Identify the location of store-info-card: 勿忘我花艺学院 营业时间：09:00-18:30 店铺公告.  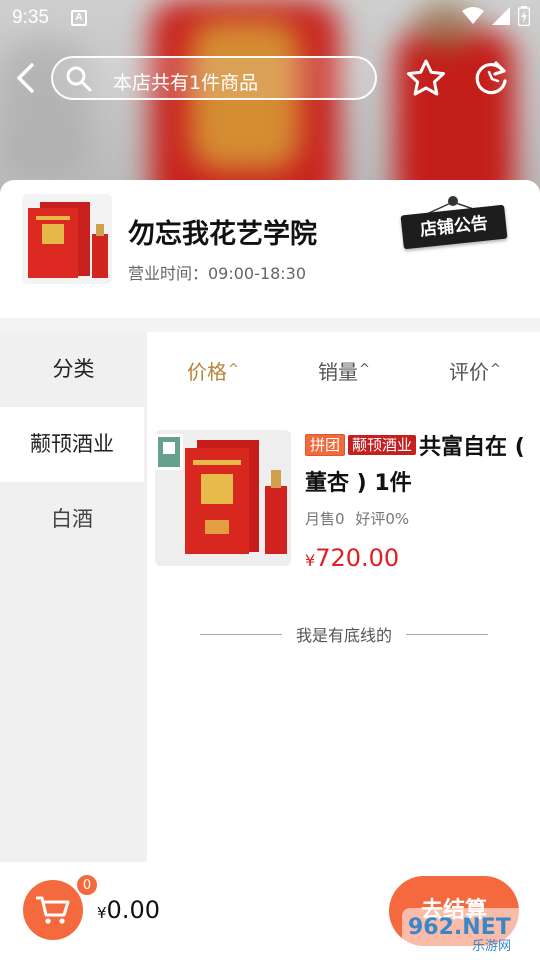
(270, 249).